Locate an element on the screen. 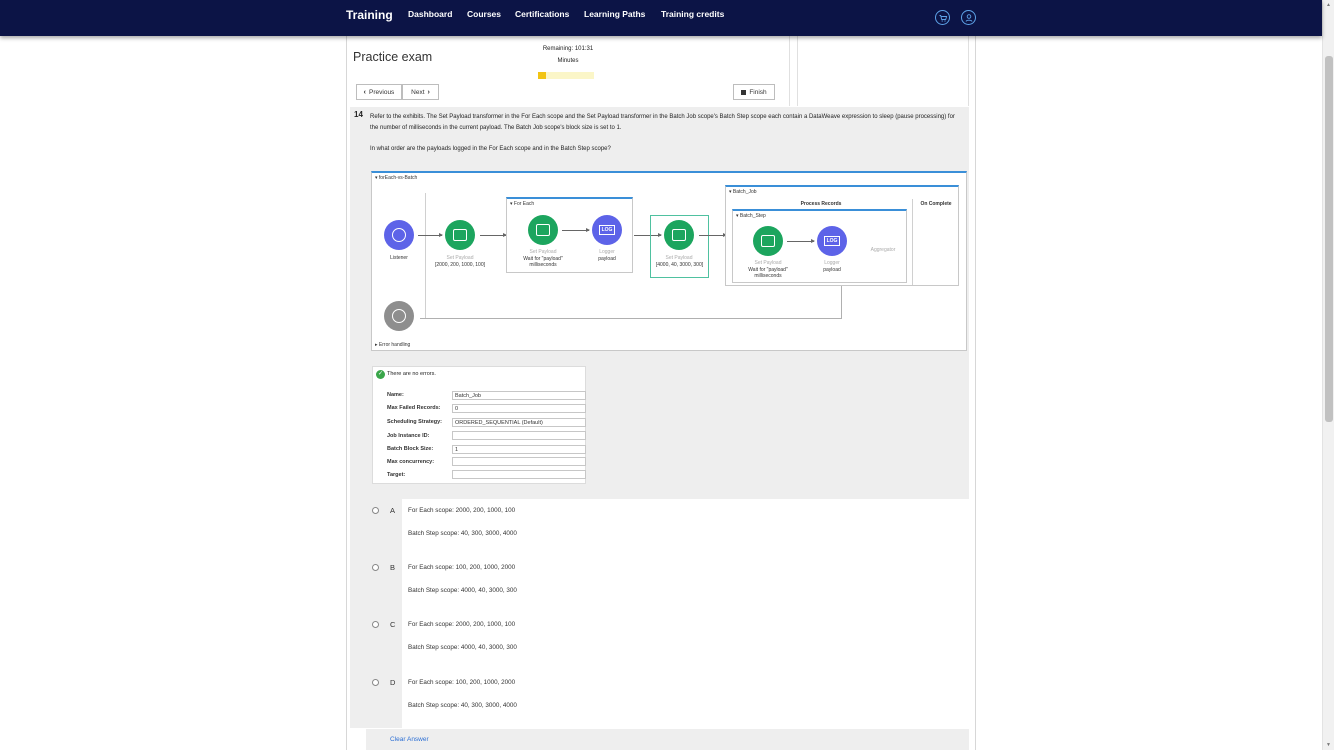 Image resolution: width=1334 pixels, height=750 pixels. prop-field-scheduling: ORDERED_SEQUENTIAL (Default) is located at coordinates (519, 422).